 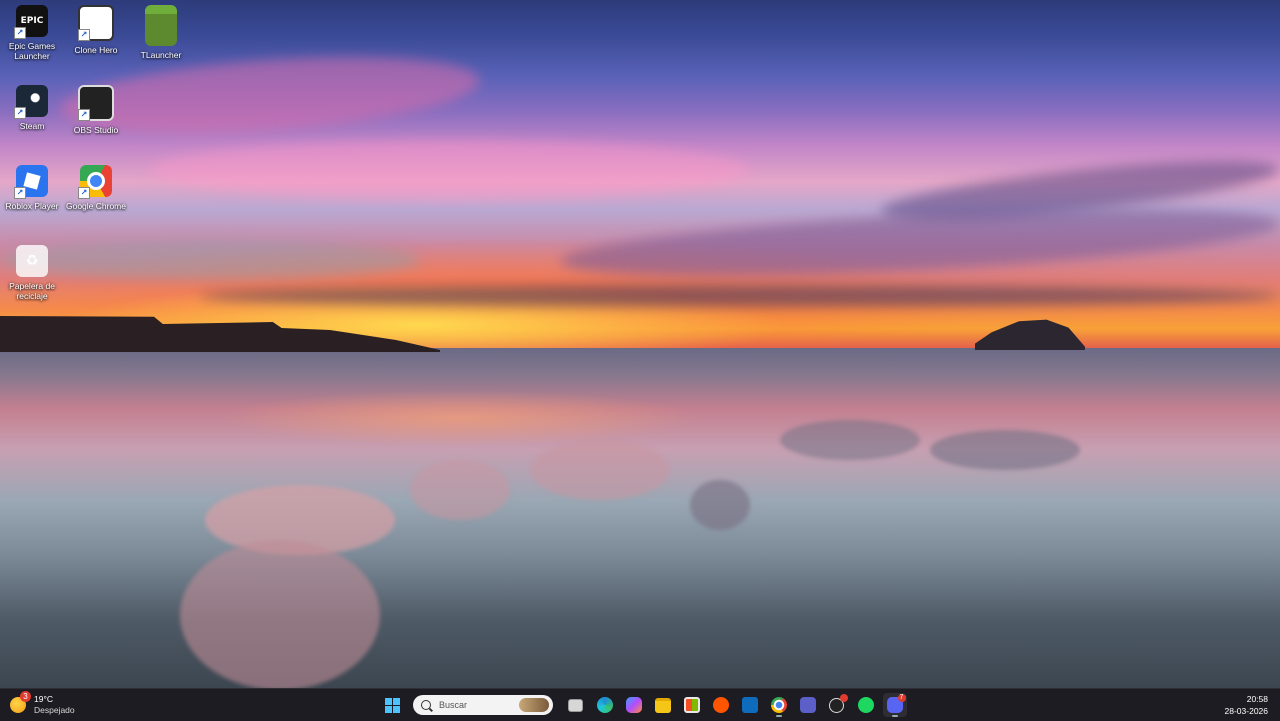 I want to click on weather-badge: 3, so click(x=25, y=696).